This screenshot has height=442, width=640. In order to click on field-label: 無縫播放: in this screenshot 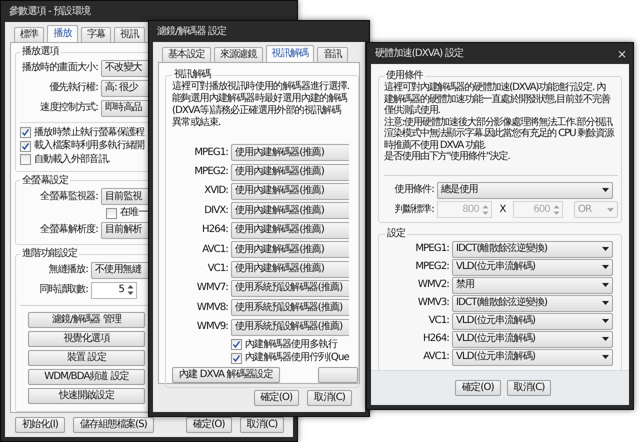, I will do `click(68, 270)`.